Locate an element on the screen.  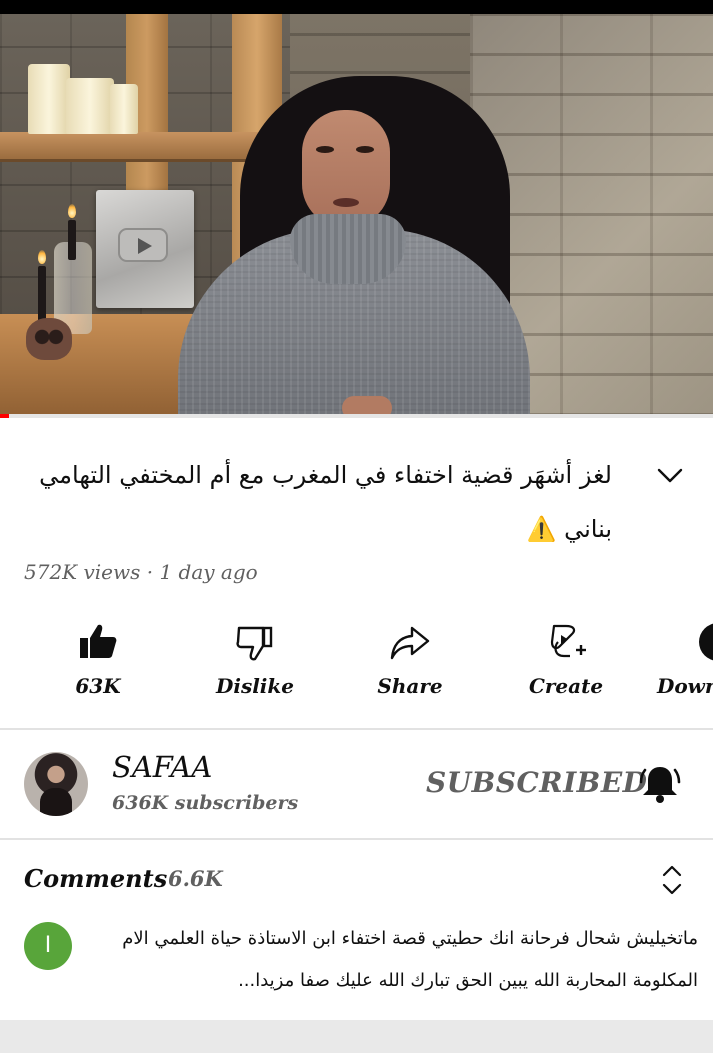
dislike-button: Dislike is located at coordinates (255, 662).